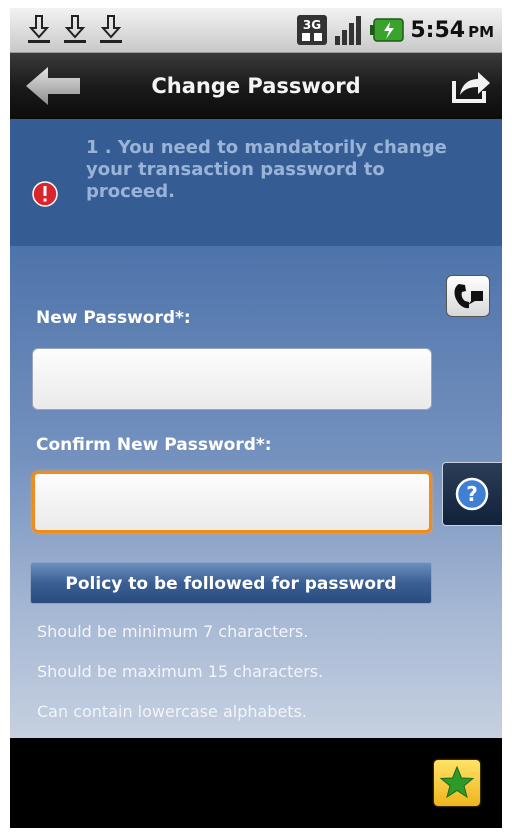 The height and width of the screenshot is (838, 512). I want to click on status-indicators: 3G 5:54 PM, so click(395, 30).